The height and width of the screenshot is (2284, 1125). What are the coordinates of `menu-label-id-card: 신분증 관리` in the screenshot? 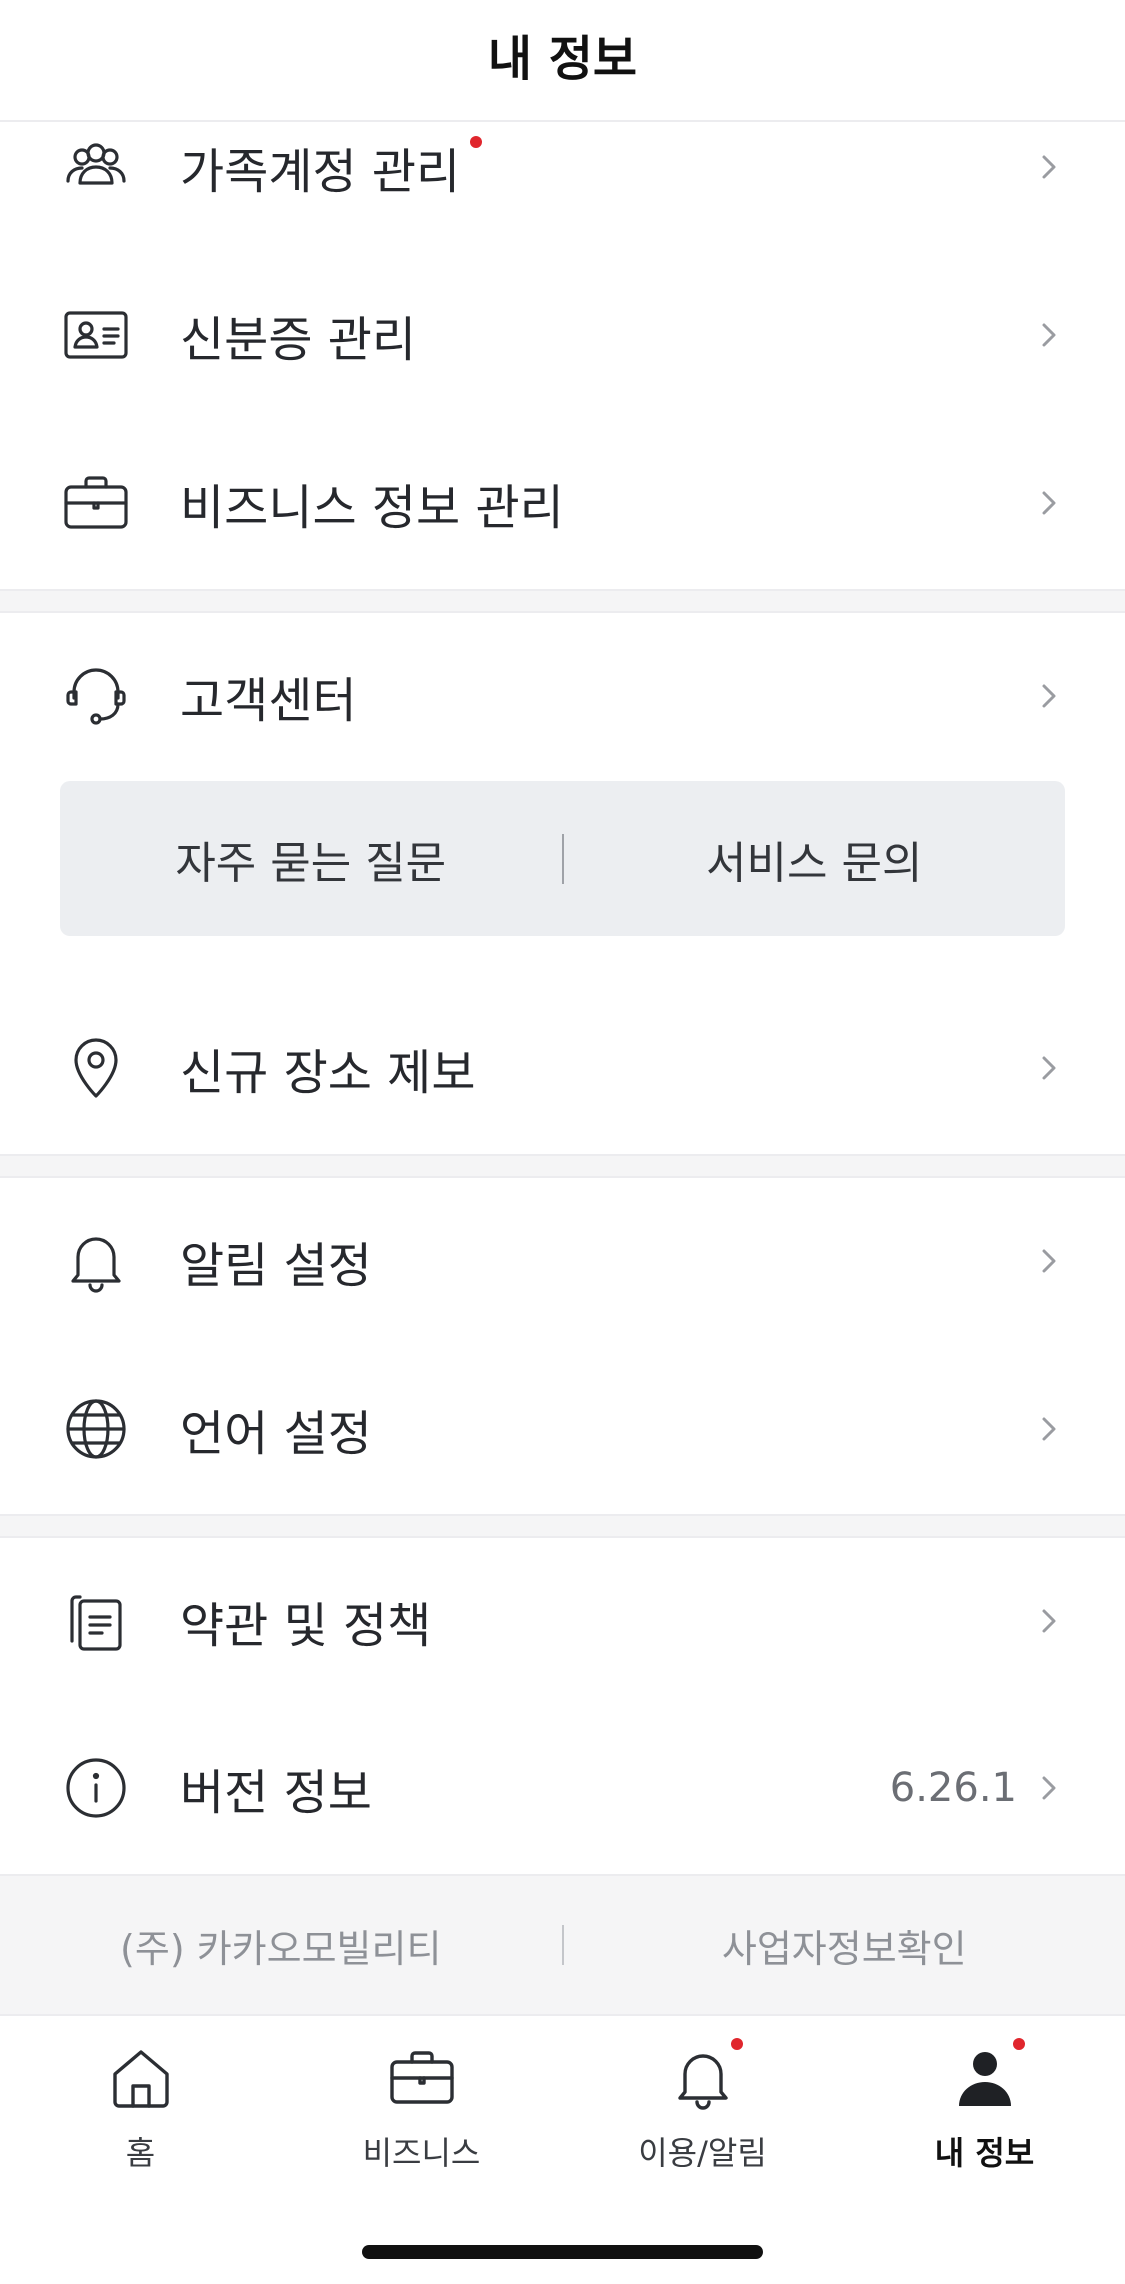 It's located at (298, 340).